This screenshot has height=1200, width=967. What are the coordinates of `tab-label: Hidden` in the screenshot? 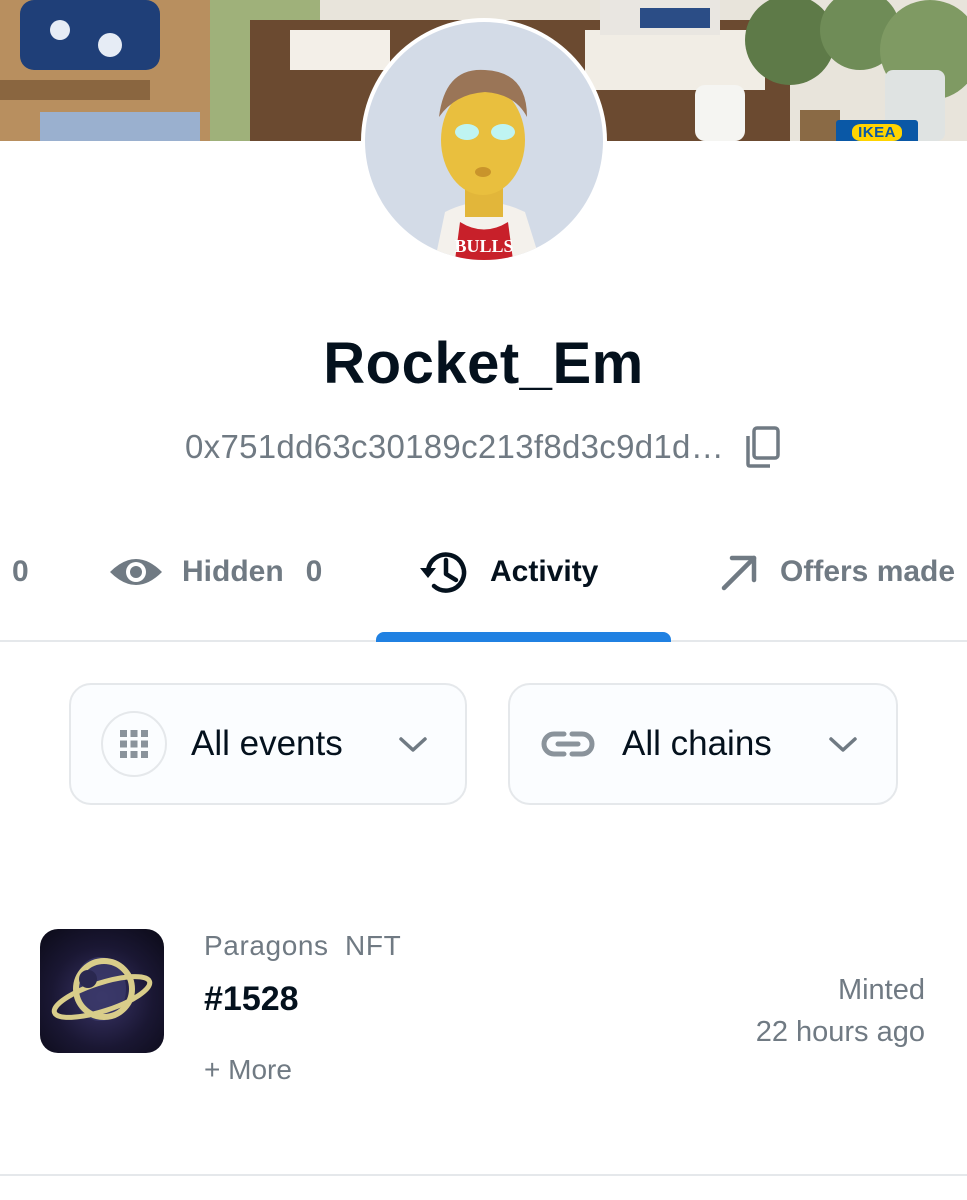 It's located at (233, 571).